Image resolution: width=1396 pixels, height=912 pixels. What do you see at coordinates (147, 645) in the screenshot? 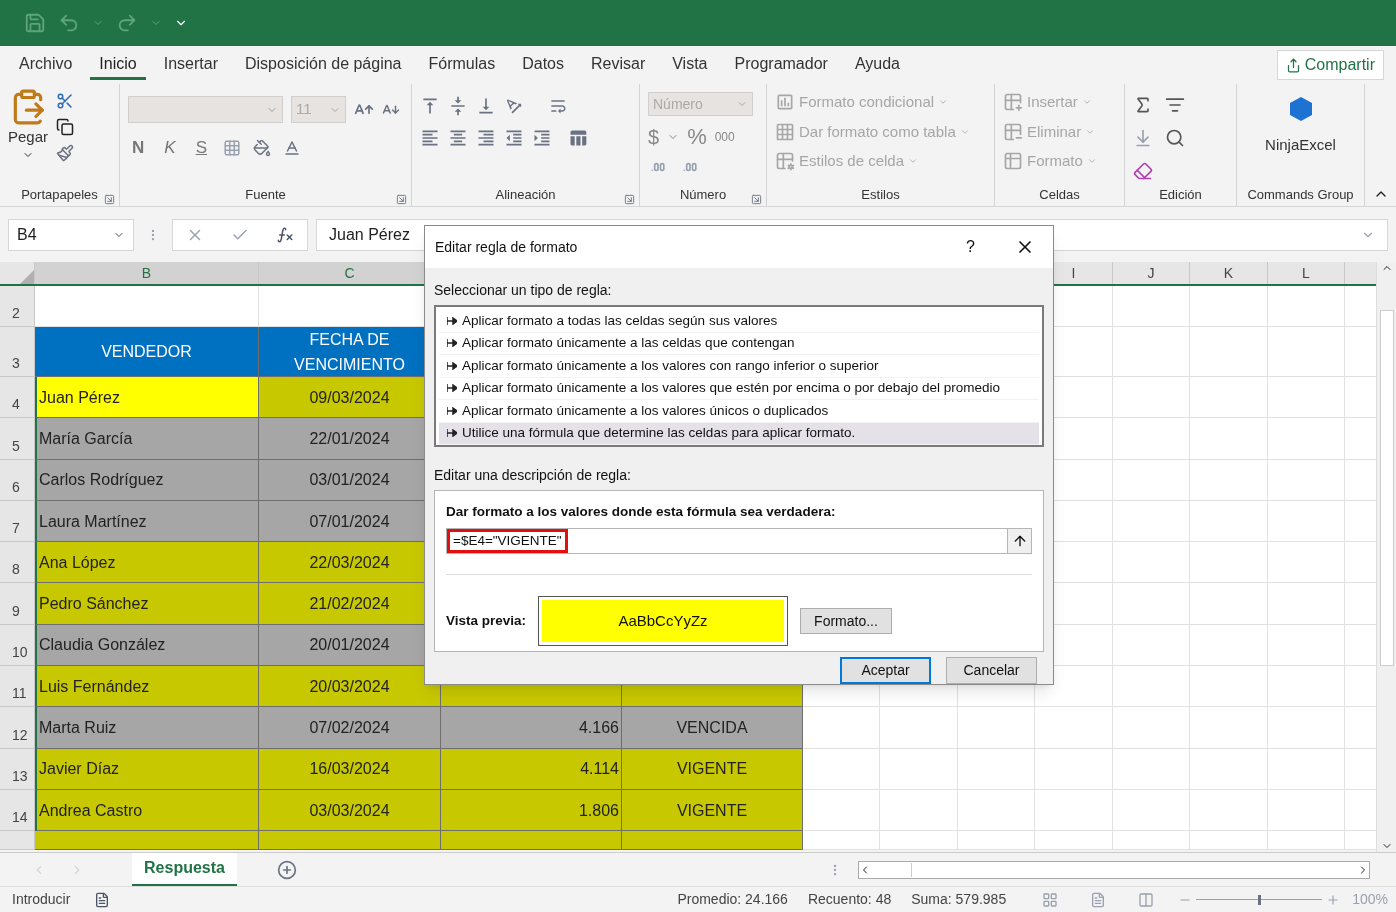
I see `table-cell: Claudia González` at bounding box center [147, 645].